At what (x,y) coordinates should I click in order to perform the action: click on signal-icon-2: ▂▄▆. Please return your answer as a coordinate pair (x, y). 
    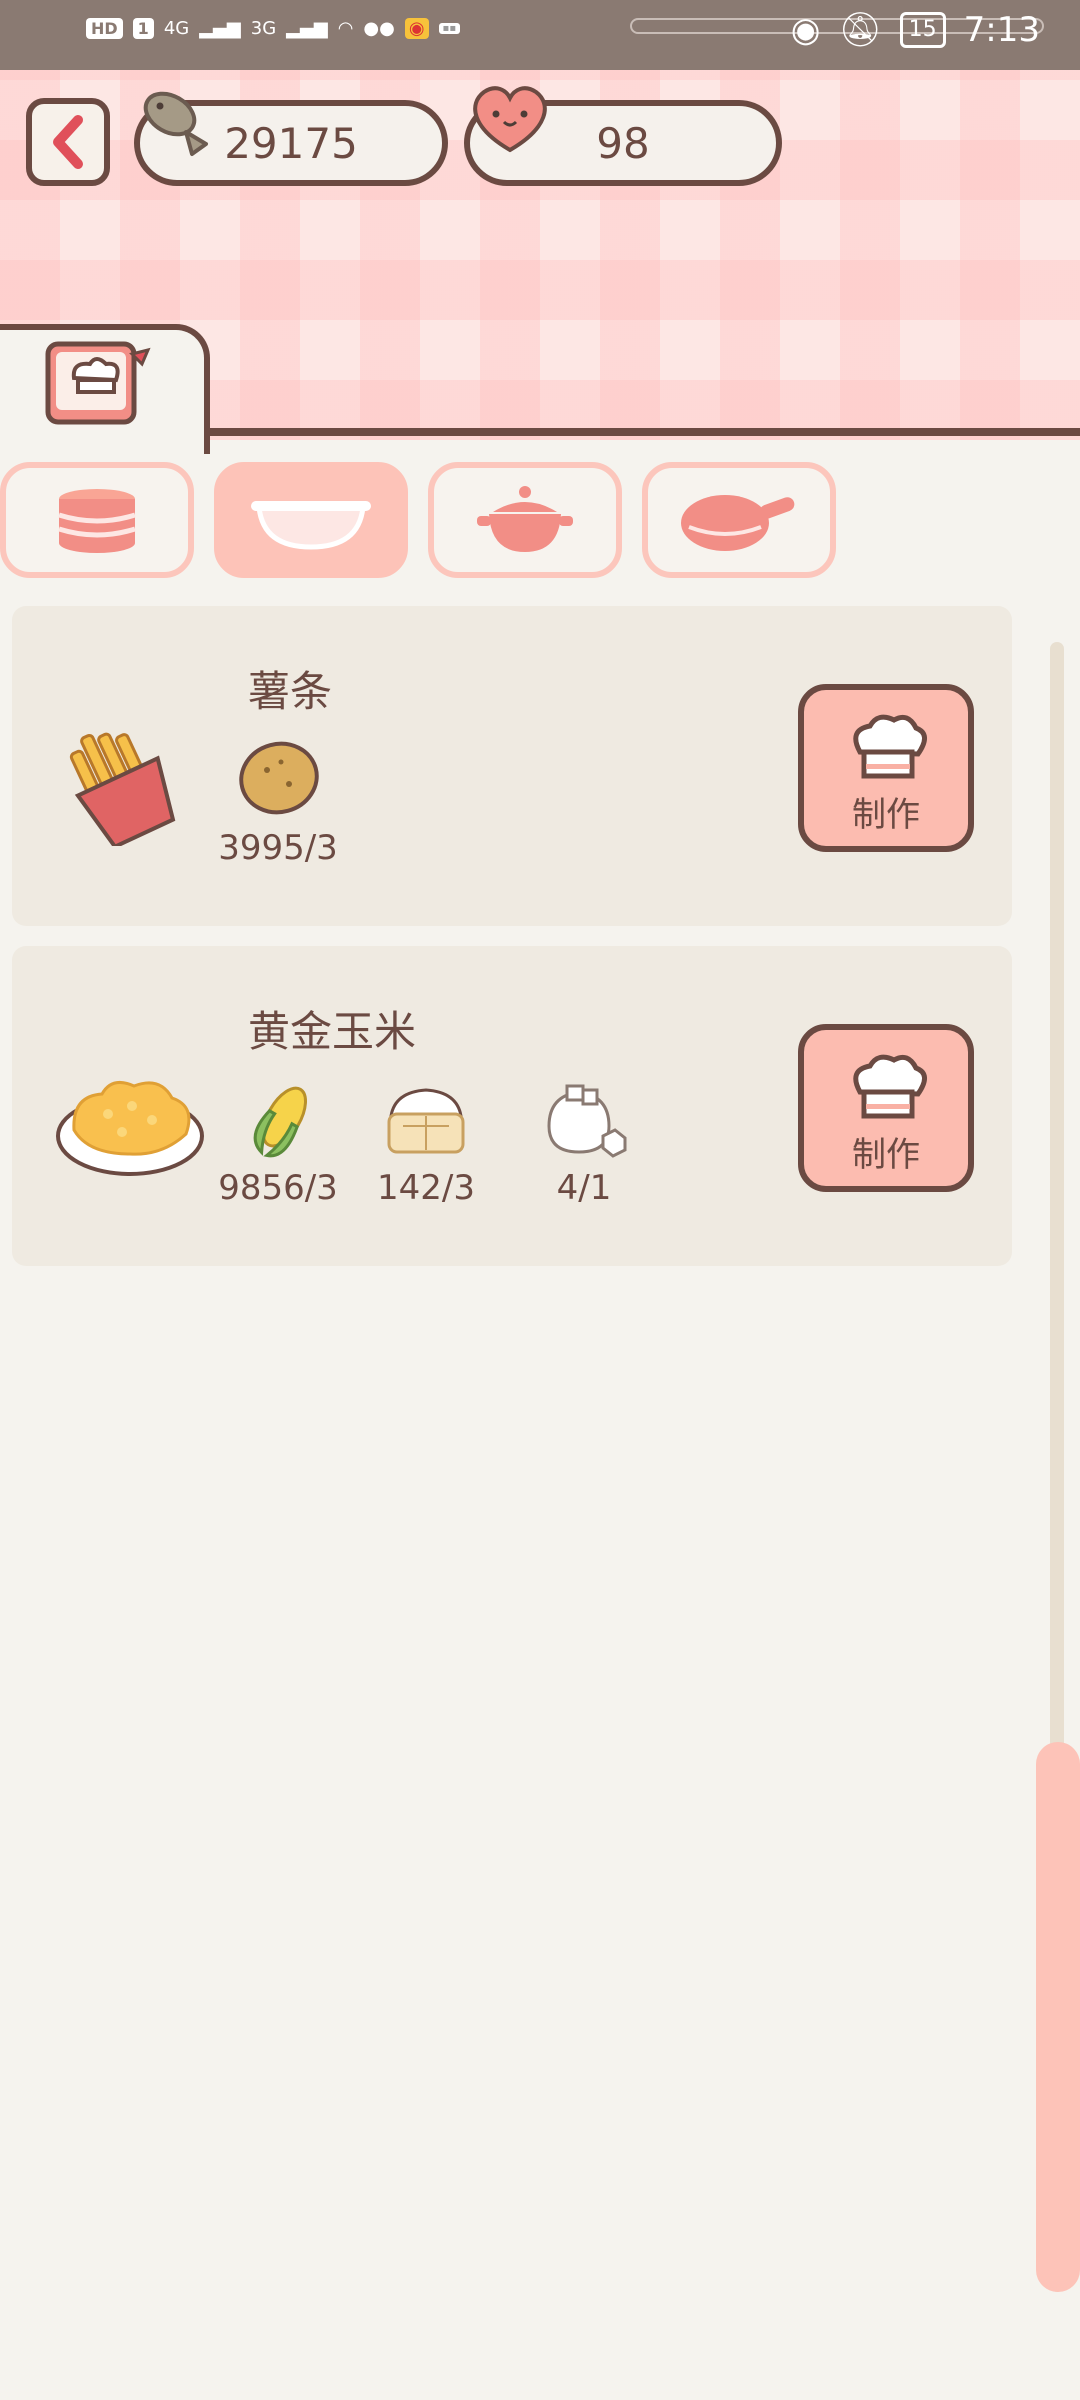
    Looking at the image, I should click on (307, 28).